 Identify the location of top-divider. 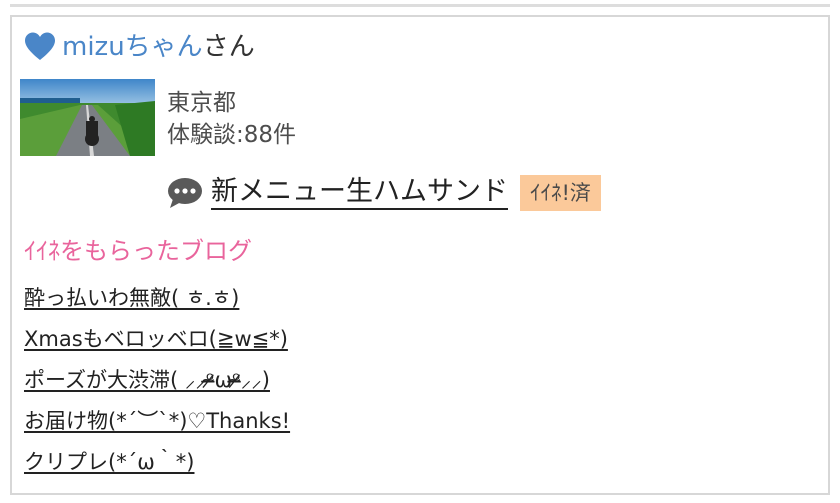
(420, 3).